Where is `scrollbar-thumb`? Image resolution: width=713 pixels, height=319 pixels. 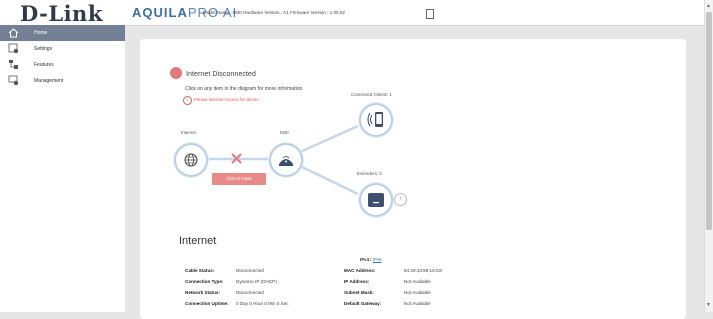 scrollbar-thumb is located at coordinates (709, 121).